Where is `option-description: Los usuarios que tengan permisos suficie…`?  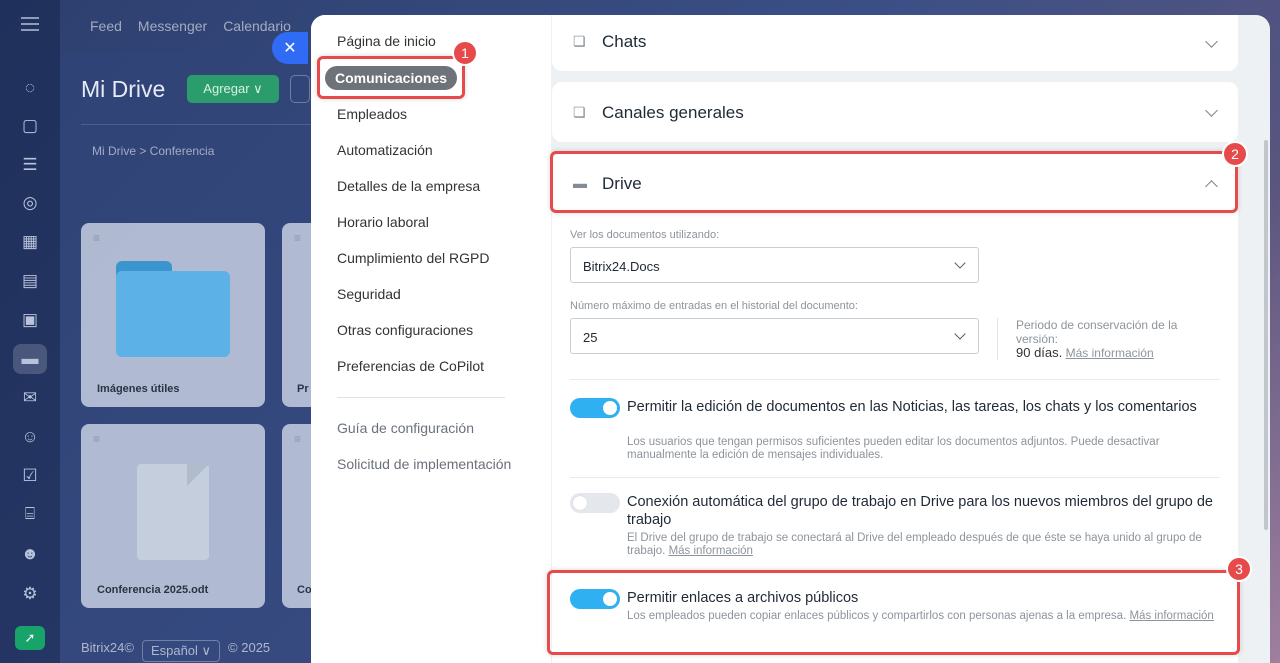 option-description: Los usuarios que tengan permisos suficie… is located at coordinates (893, 448).